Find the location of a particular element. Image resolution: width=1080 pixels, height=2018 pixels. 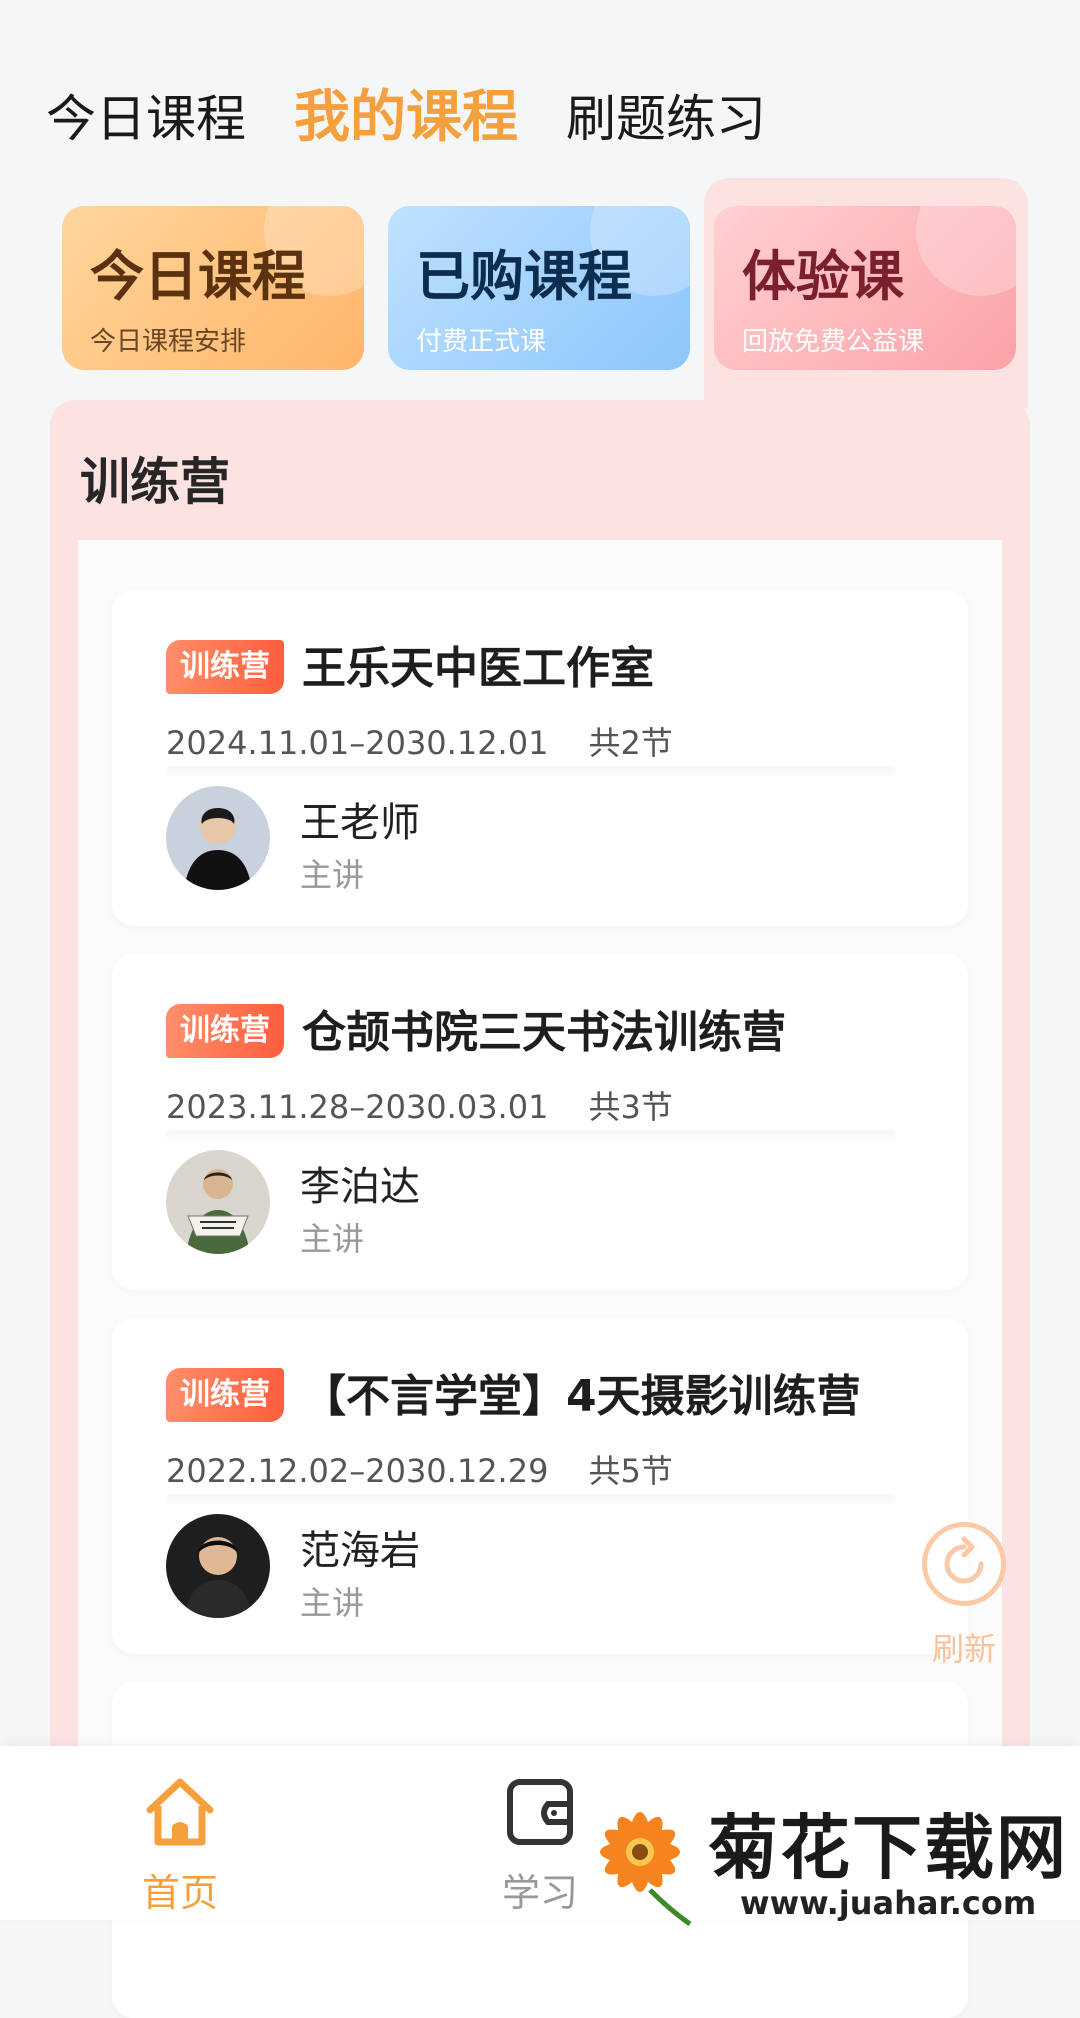

course-lesson-count: 共2节 is located at coordinates (630, 743).